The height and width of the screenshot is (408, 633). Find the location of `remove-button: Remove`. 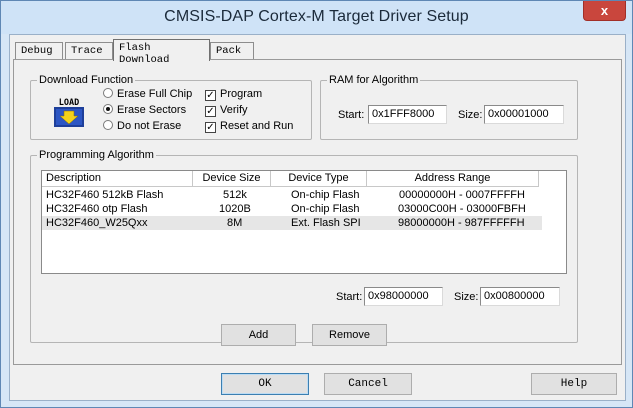

remove-button: Remove is located at coordinates (349, 335).